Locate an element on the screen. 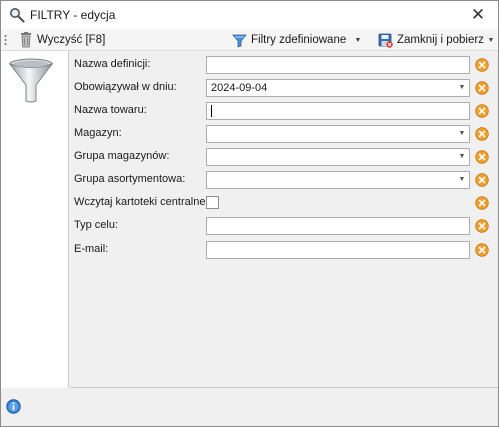  text-caret is located at coordinates (211, 111).